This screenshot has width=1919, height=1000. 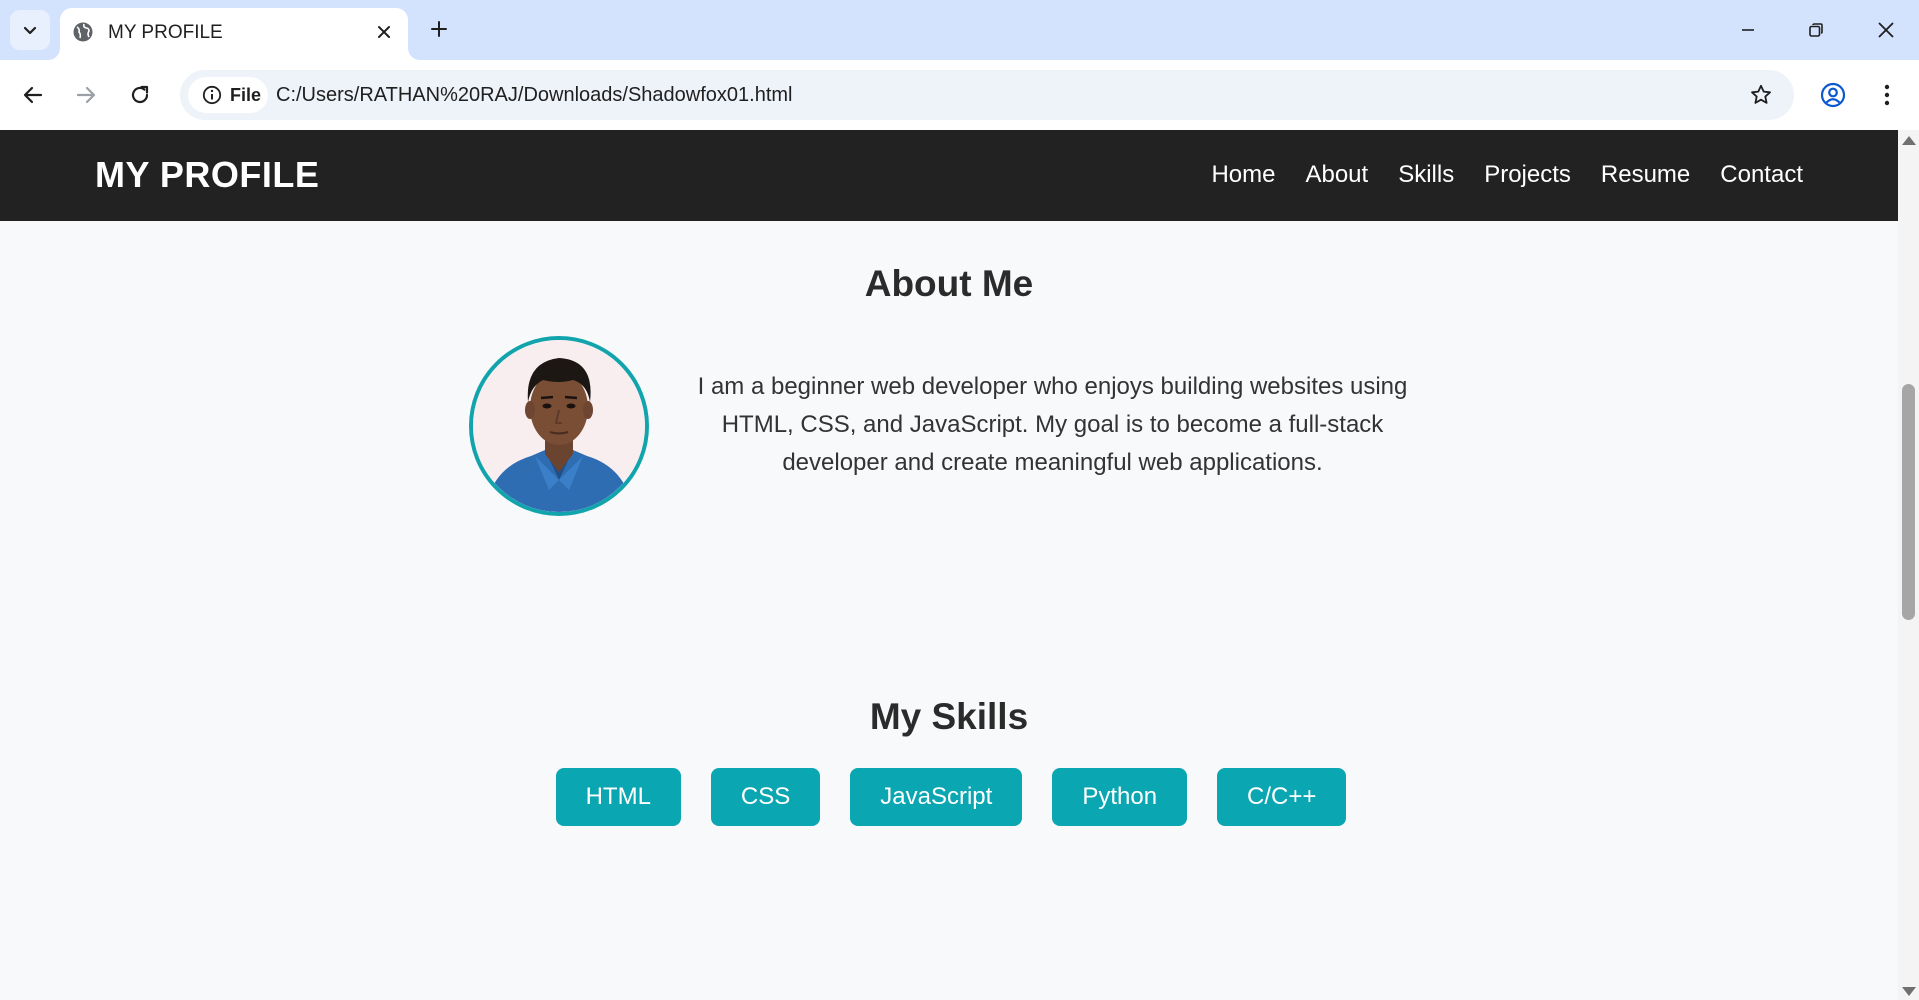 I want to click on reload-icon, so click(x=140, y=94).